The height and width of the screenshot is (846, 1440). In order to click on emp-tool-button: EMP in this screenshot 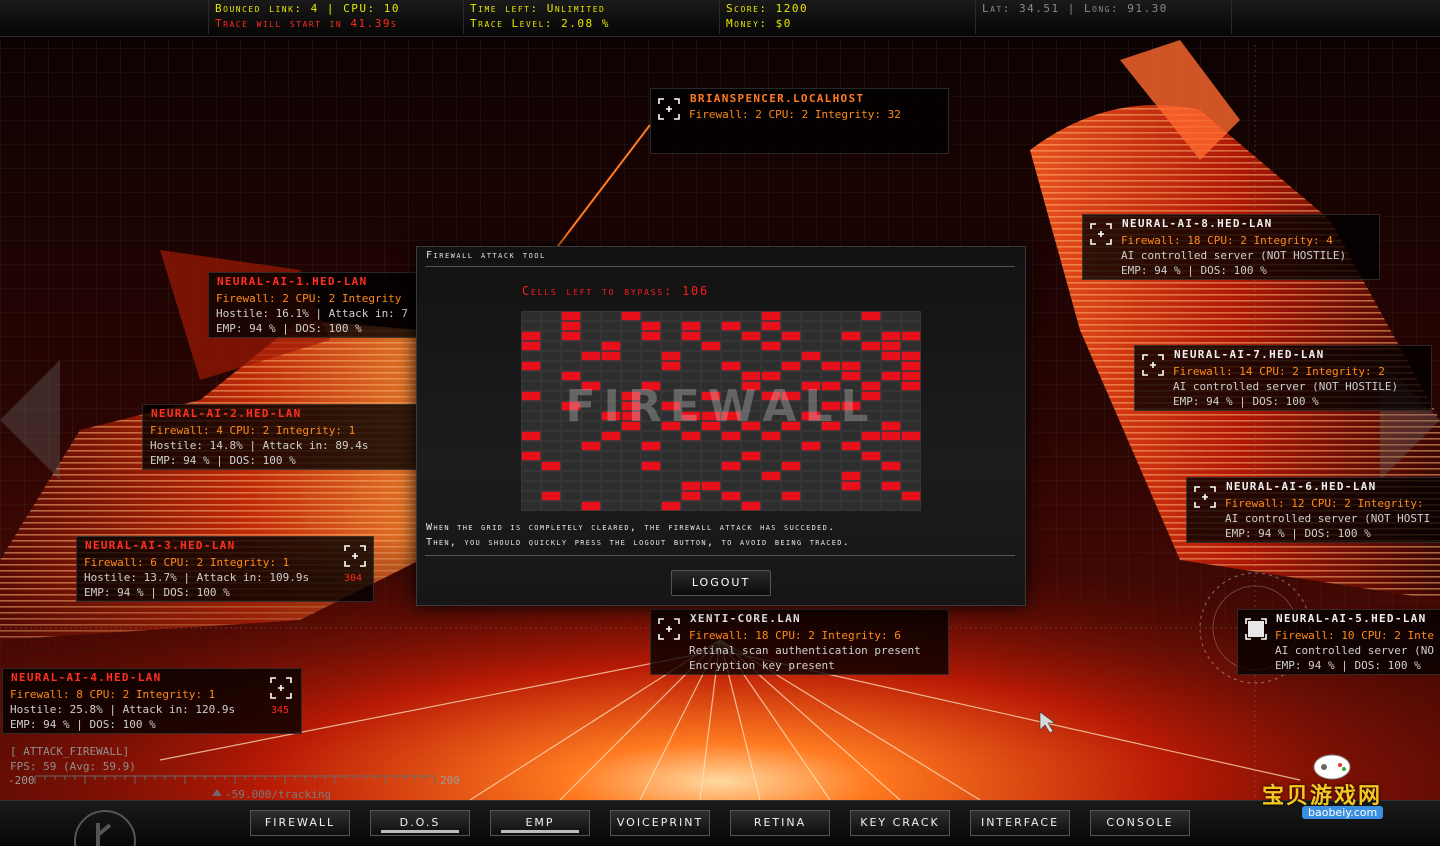, I will do `click(540, 823)`.